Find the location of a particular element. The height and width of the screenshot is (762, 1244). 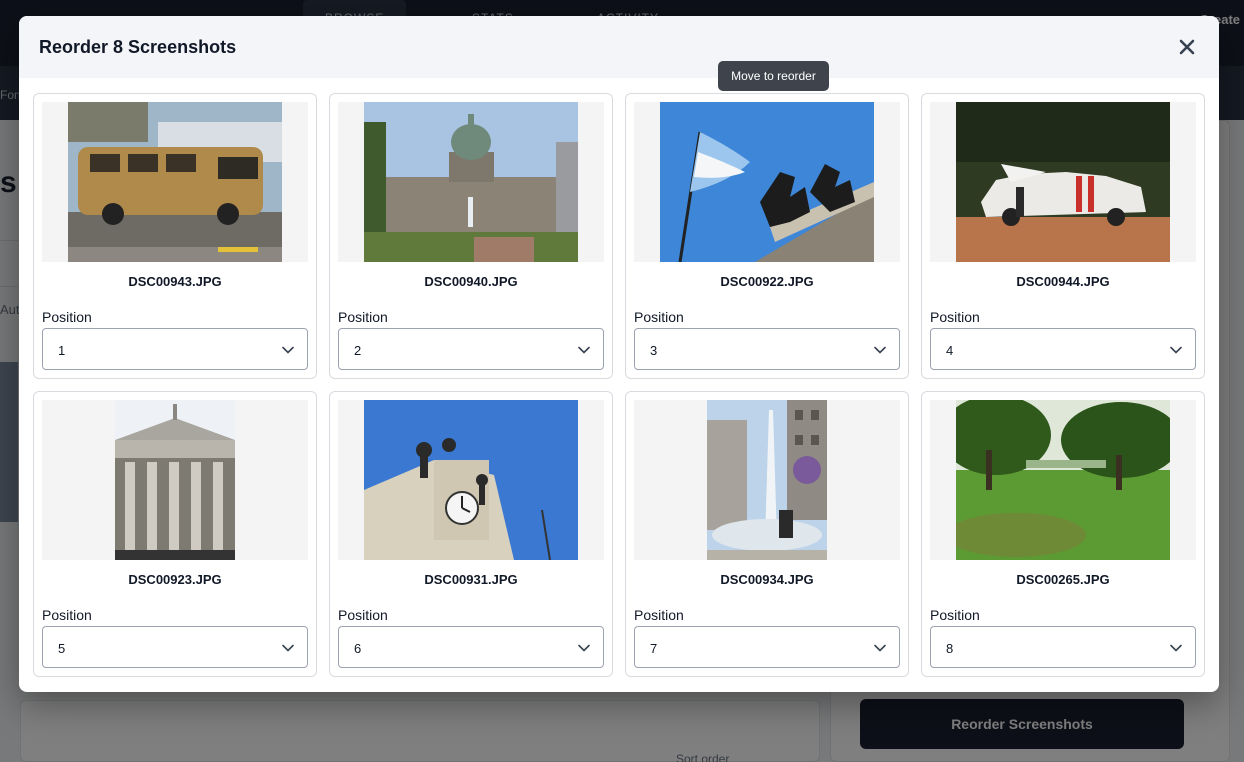

screenshot-card: DSC00934.JPG Position 7 is located at coordinates (767, 534).